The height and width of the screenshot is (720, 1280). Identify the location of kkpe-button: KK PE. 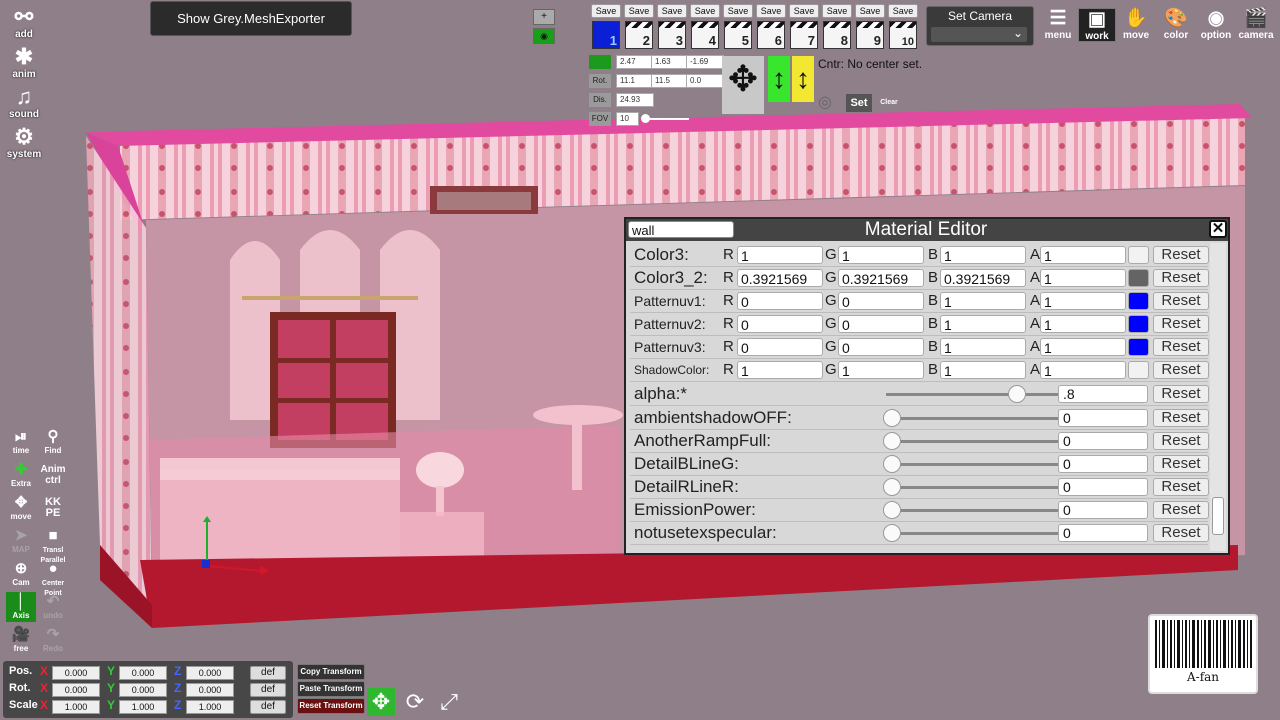
(53, 508).